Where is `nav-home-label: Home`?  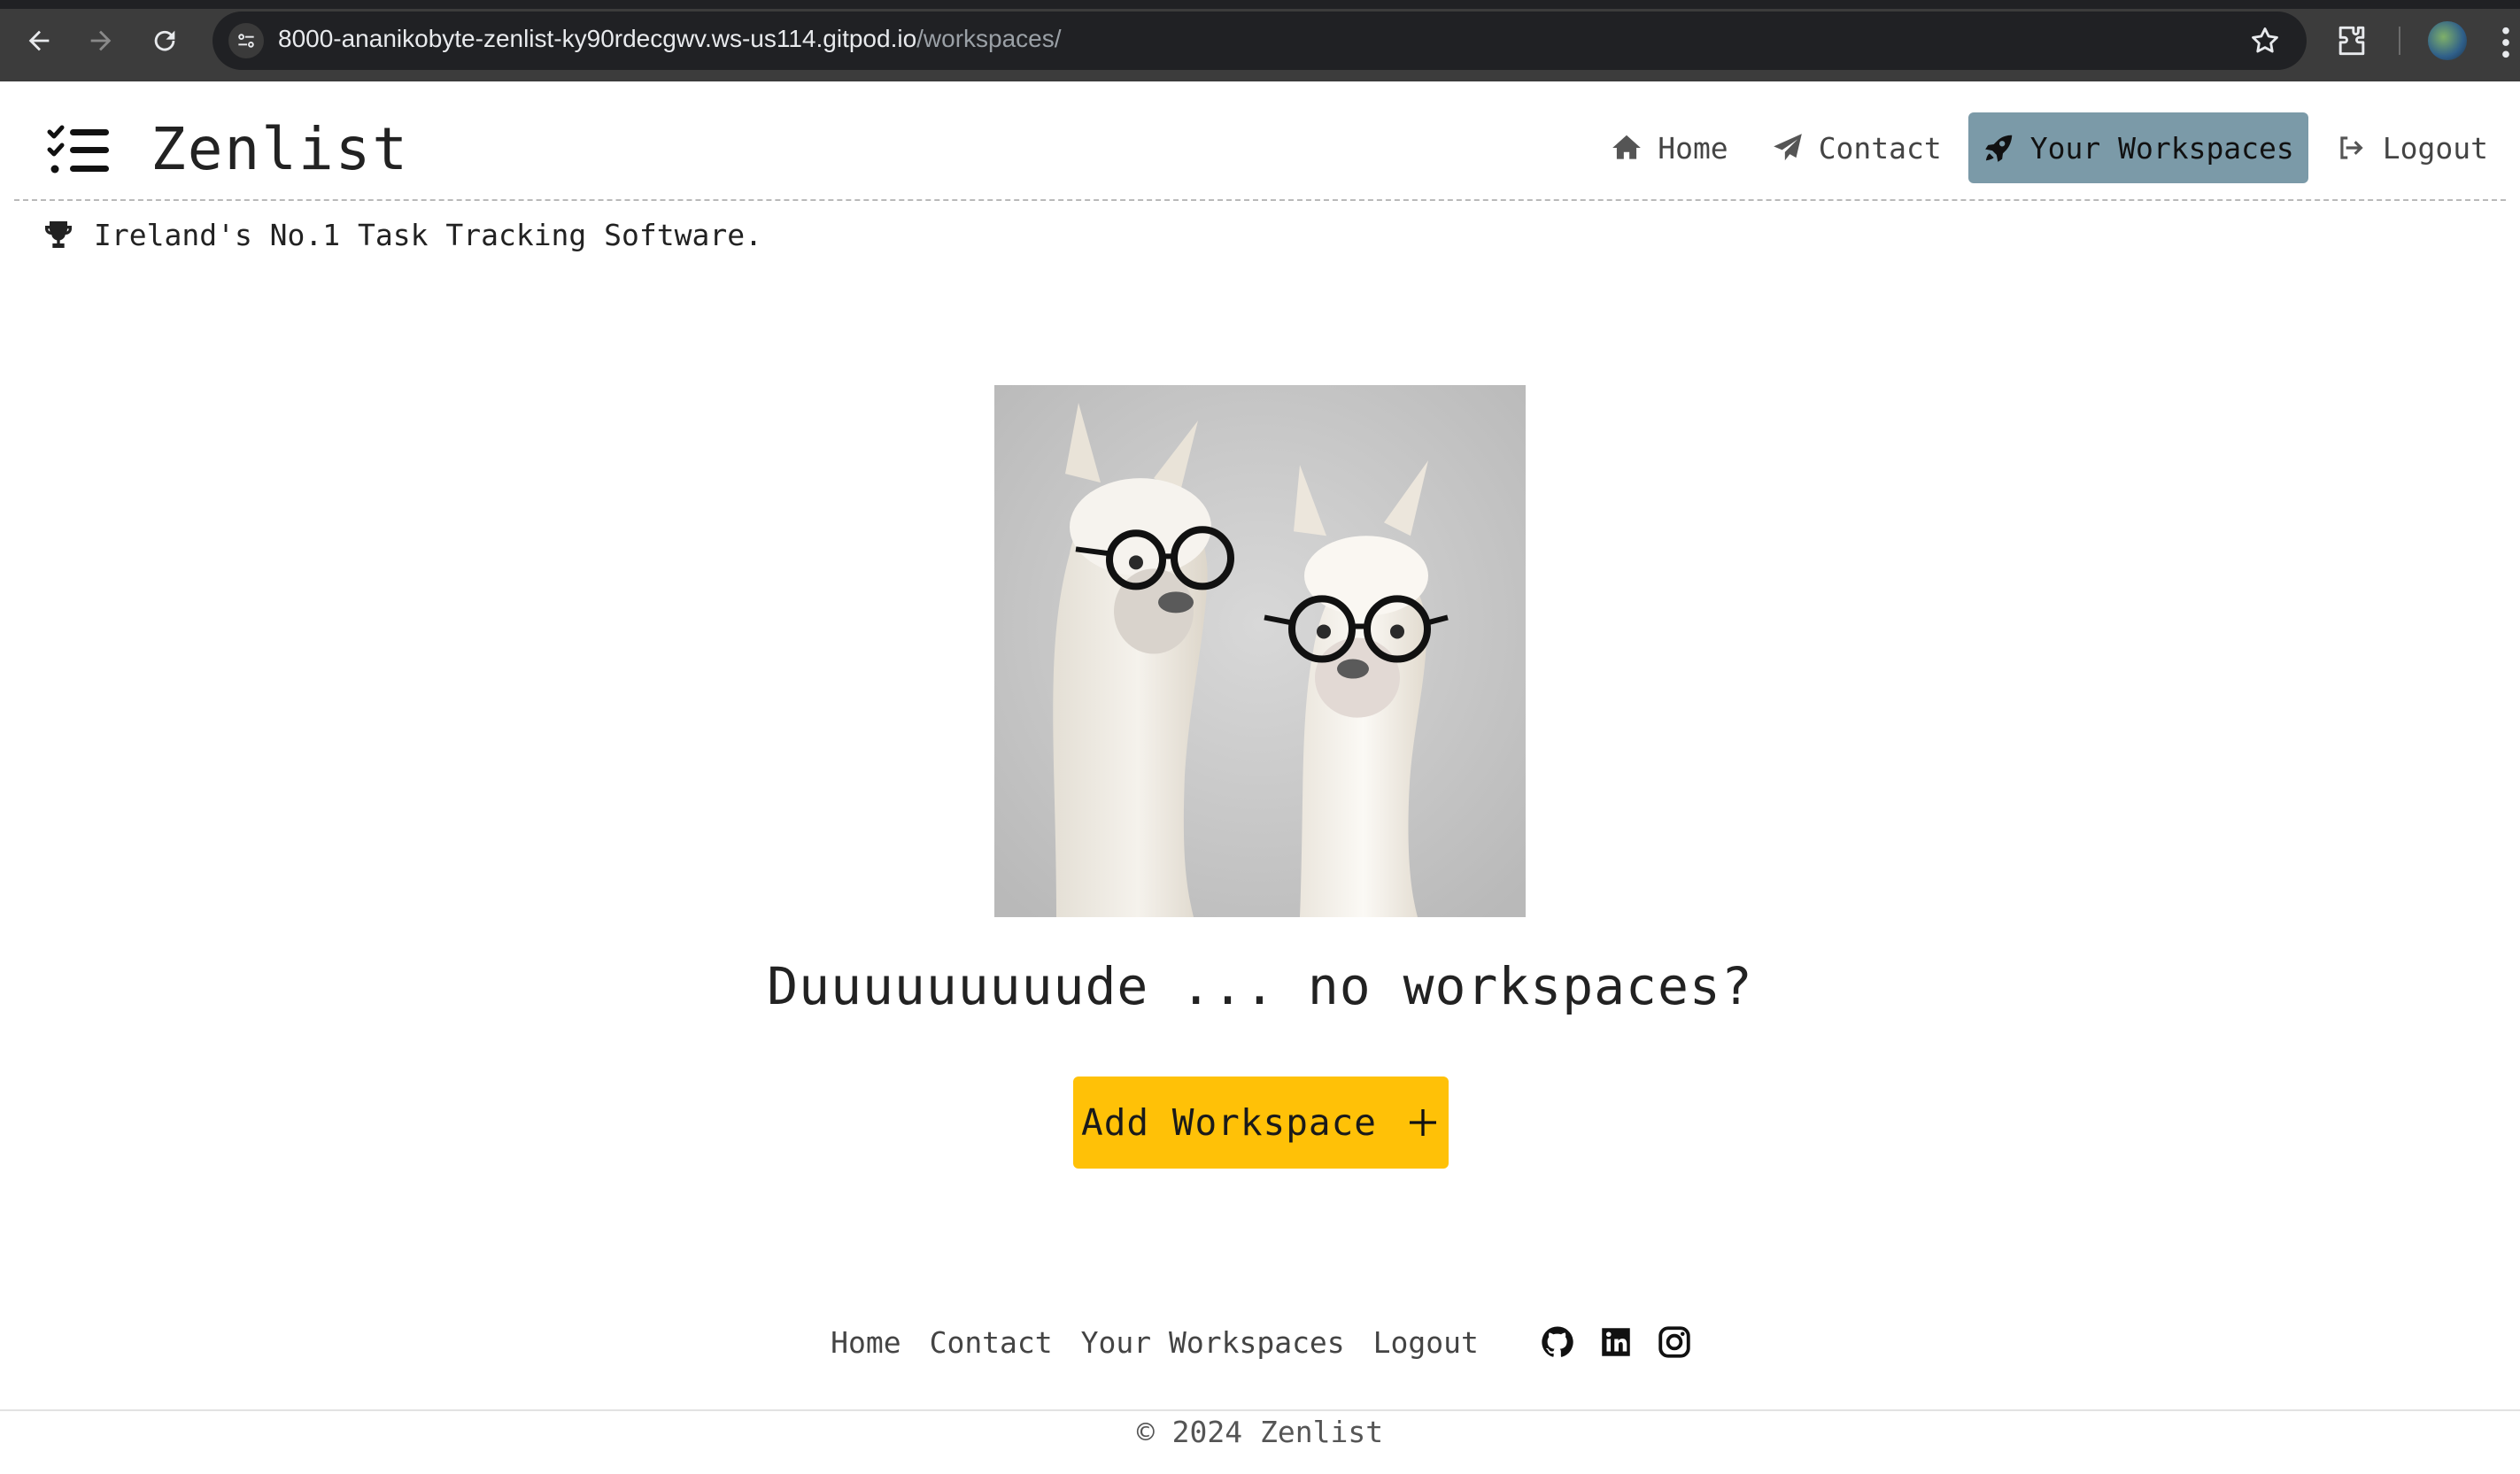 nav-home-label: Home is located at coordinates (1693, 148).